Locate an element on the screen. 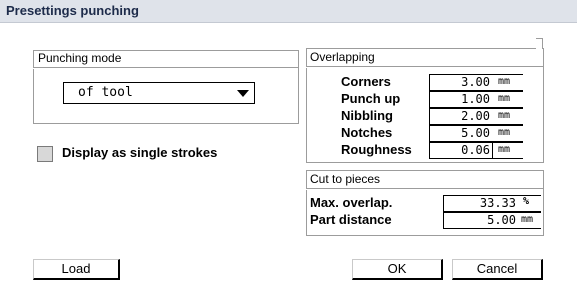 Image resolution: width=577 pixels, height=282 pixels. notches-value: 5.00 is located at coordinates (475, 133).